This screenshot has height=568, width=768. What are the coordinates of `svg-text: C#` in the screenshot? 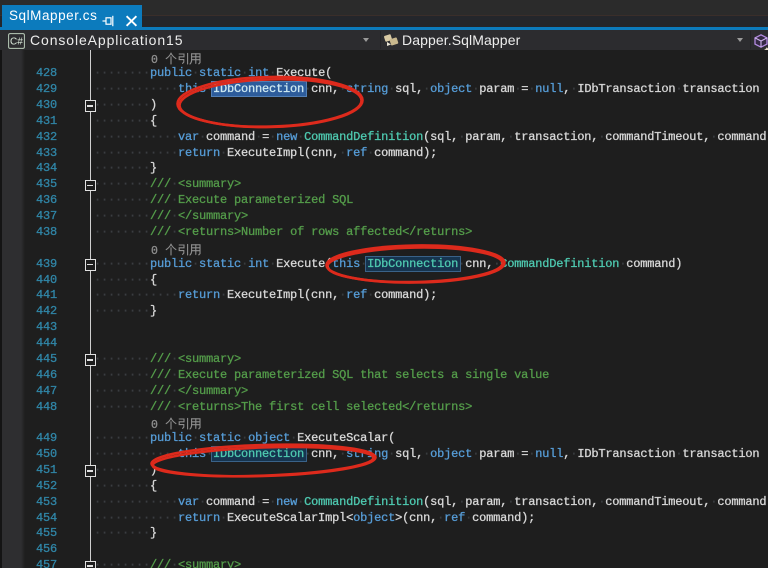 It's located at (16, 41).